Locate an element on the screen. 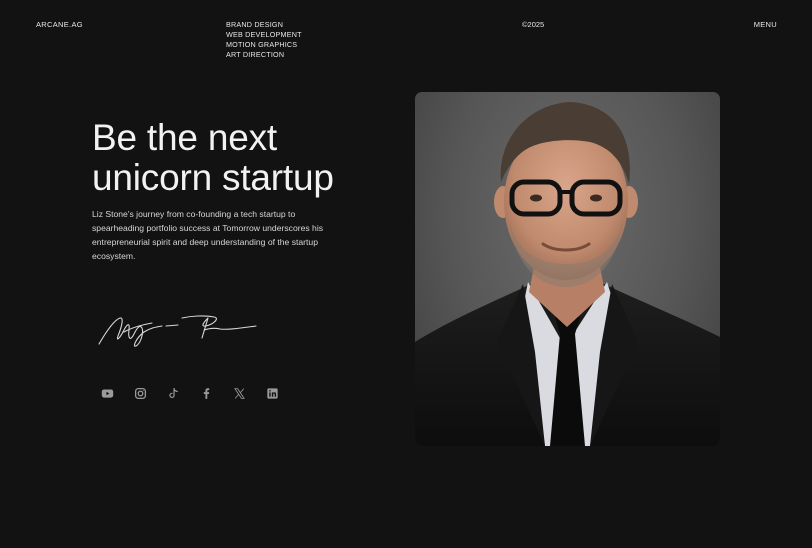 Image resolution: width=812 pixels, height=548 pixels. service-link-motion-graphics: MOTION GRAPHICS is located at coordinates (264, 45).